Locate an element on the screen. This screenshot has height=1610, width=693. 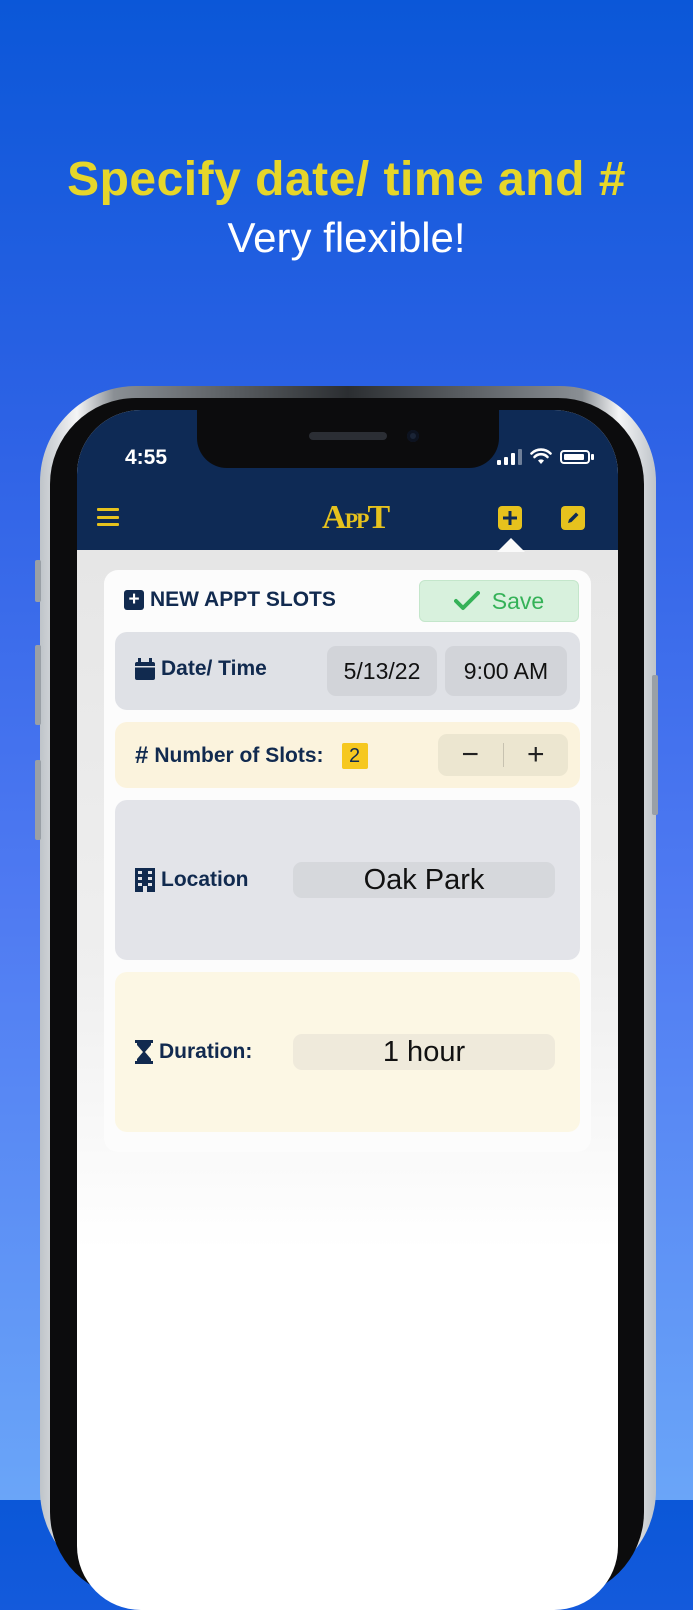
battery-icon is located at coordinates (575, 456).